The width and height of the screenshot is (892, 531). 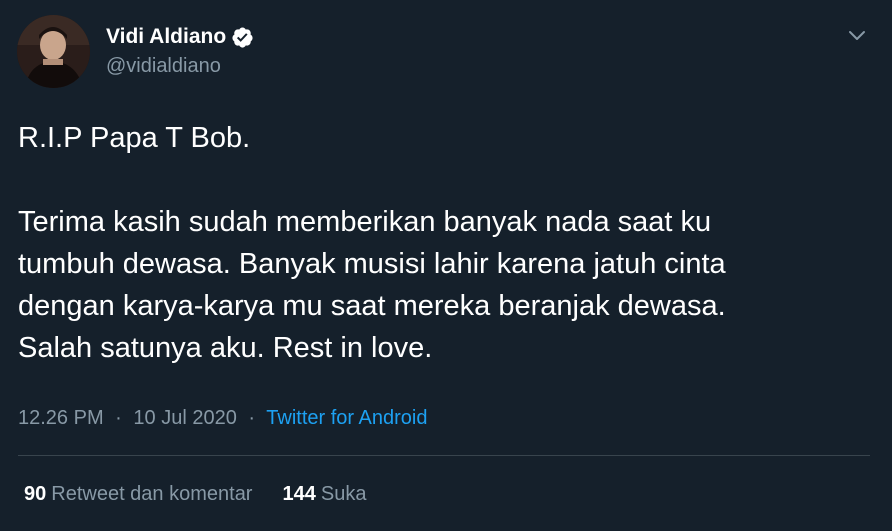 I want to click on avatar, so click(x=53, y=51).